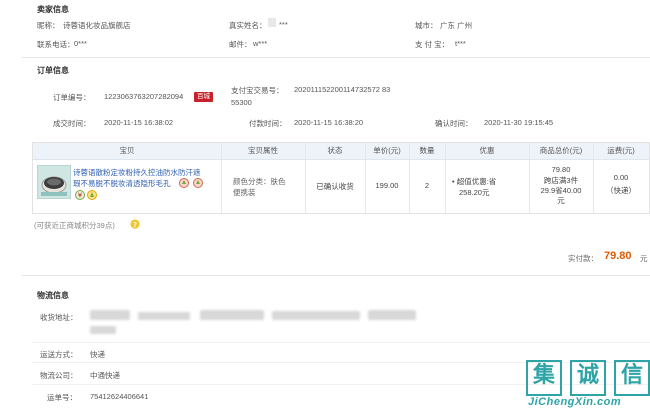 Image resolution: width=650 pixels, height=411 pixels. Describe the element at coordinates (257, 90) in the screenshot. I see `alipay-trade-label: 支付宝交易号：` at that location.